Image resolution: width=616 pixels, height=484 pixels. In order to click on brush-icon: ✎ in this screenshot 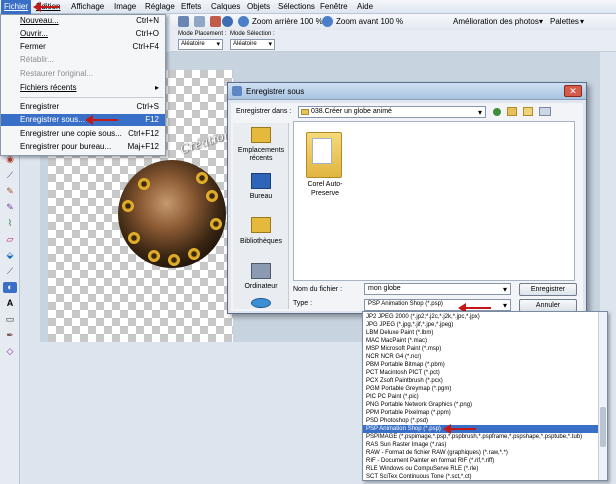, I will do `click(10, 191)`.